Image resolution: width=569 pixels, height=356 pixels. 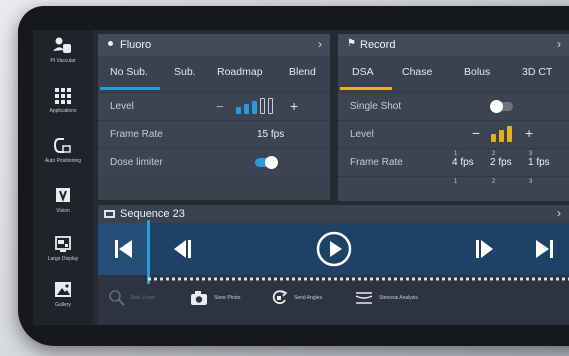 I want to click on store-photo-button: Store Photo, so click(x=223, y=299).